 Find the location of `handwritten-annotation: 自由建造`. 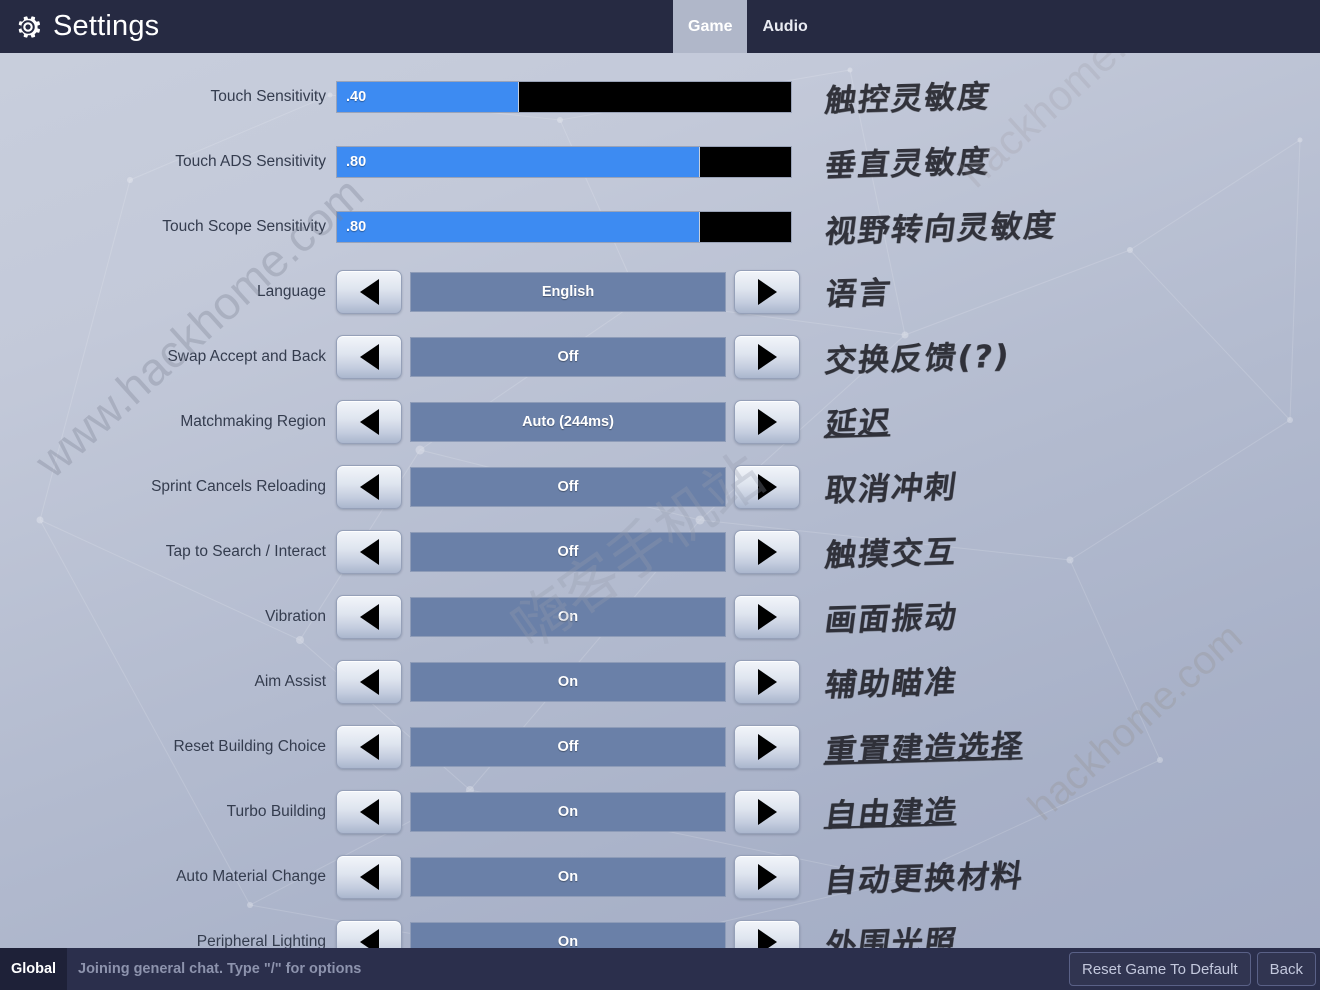

handwritten-annotation: 自由建造 is located at coordinates (891, 814).